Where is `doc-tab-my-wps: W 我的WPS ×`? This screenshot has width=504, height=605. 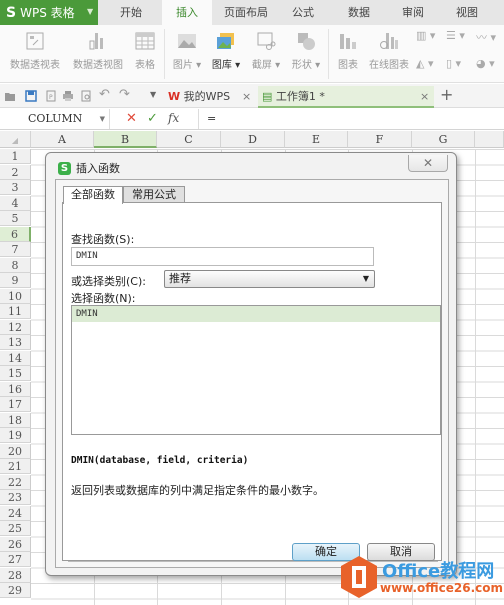
doc-tab-my-wps: W 我的WPS × is located at coordinates (211, 97).